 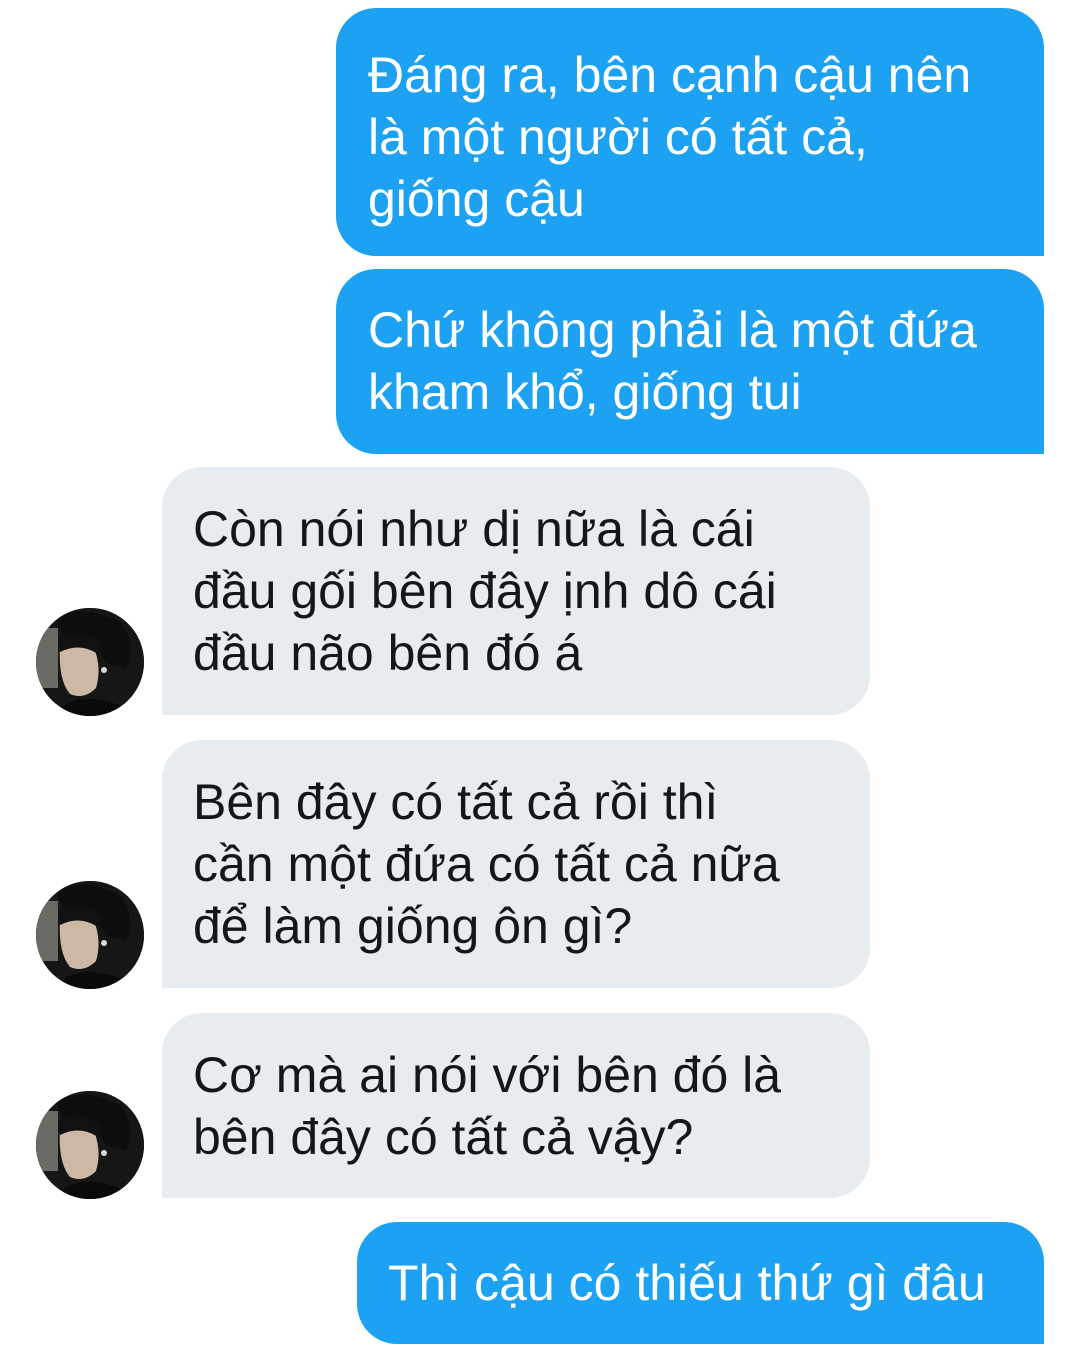 I want to click on message-text-line: kham khổ, giống tui, so click(x=585, y=392).